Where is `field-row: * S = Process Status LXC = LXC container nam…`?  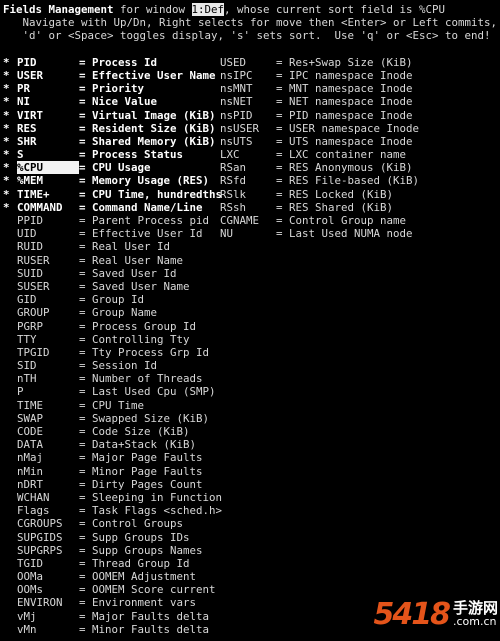 field-row: * S = Process Status LXC = LXC container nam… is located at coordinates (250, 154).